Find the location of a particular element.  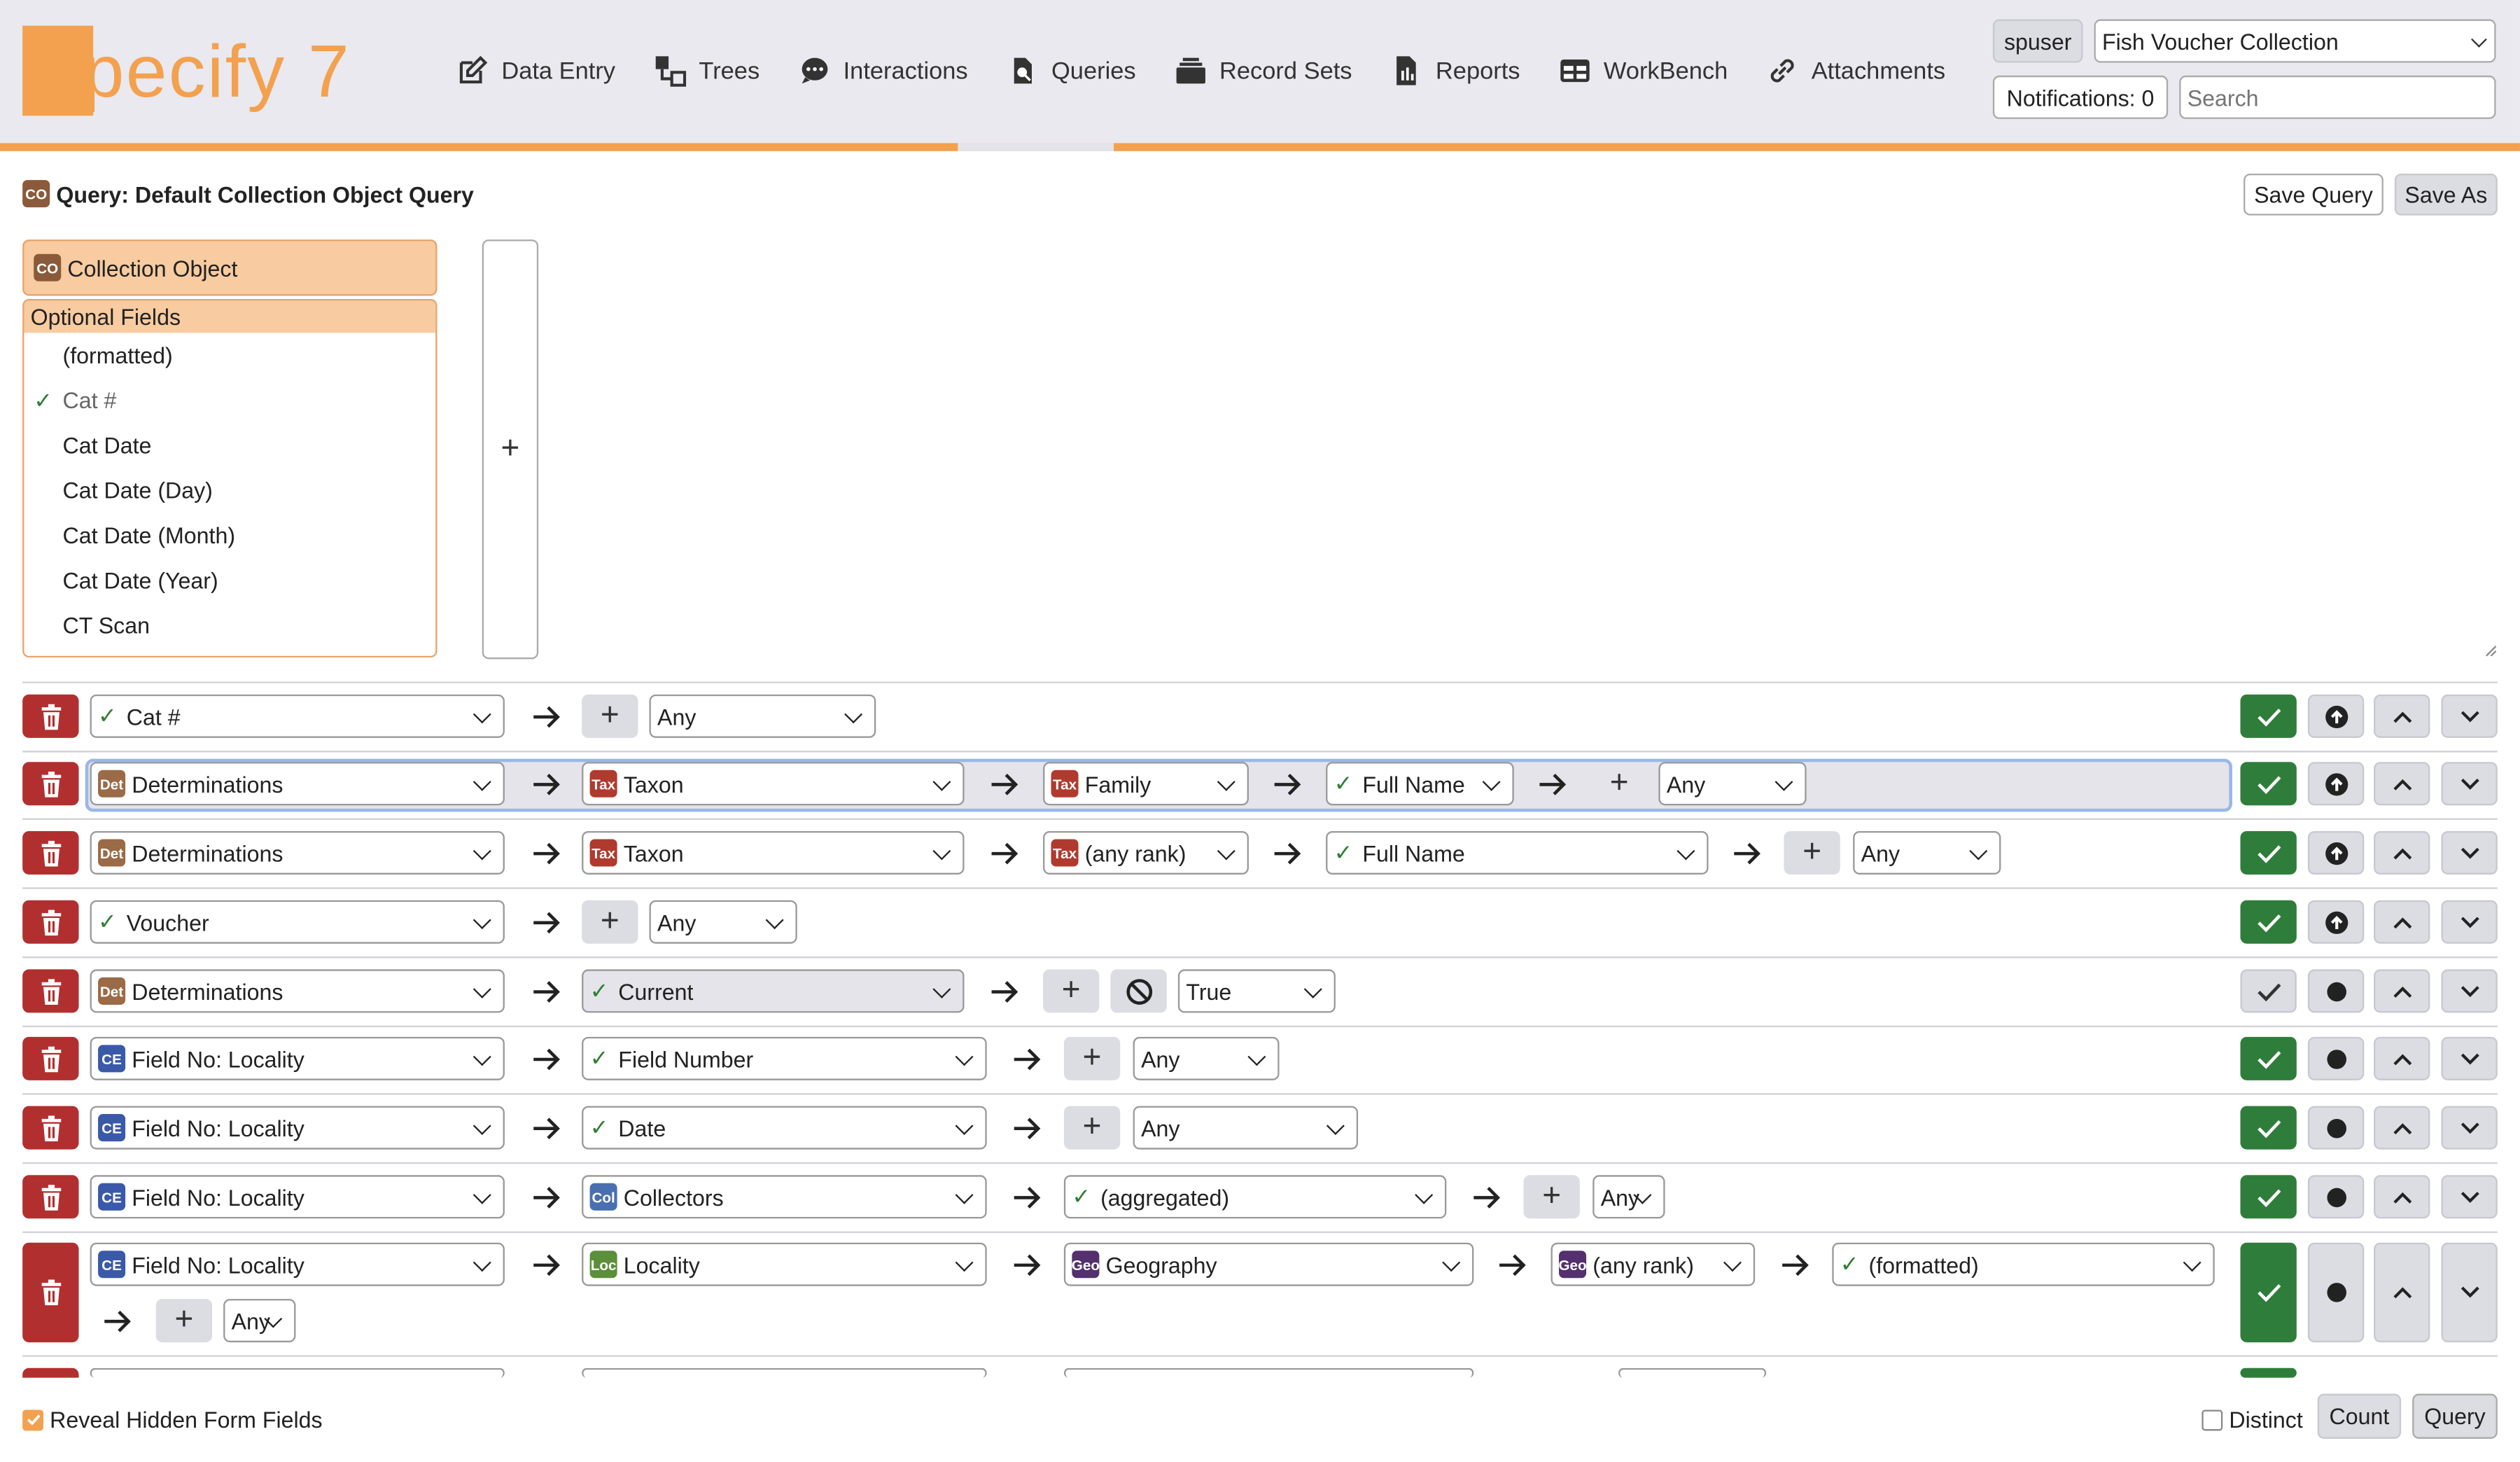

nav-workbench: WorkBench is located at coordinates (1651, 70).